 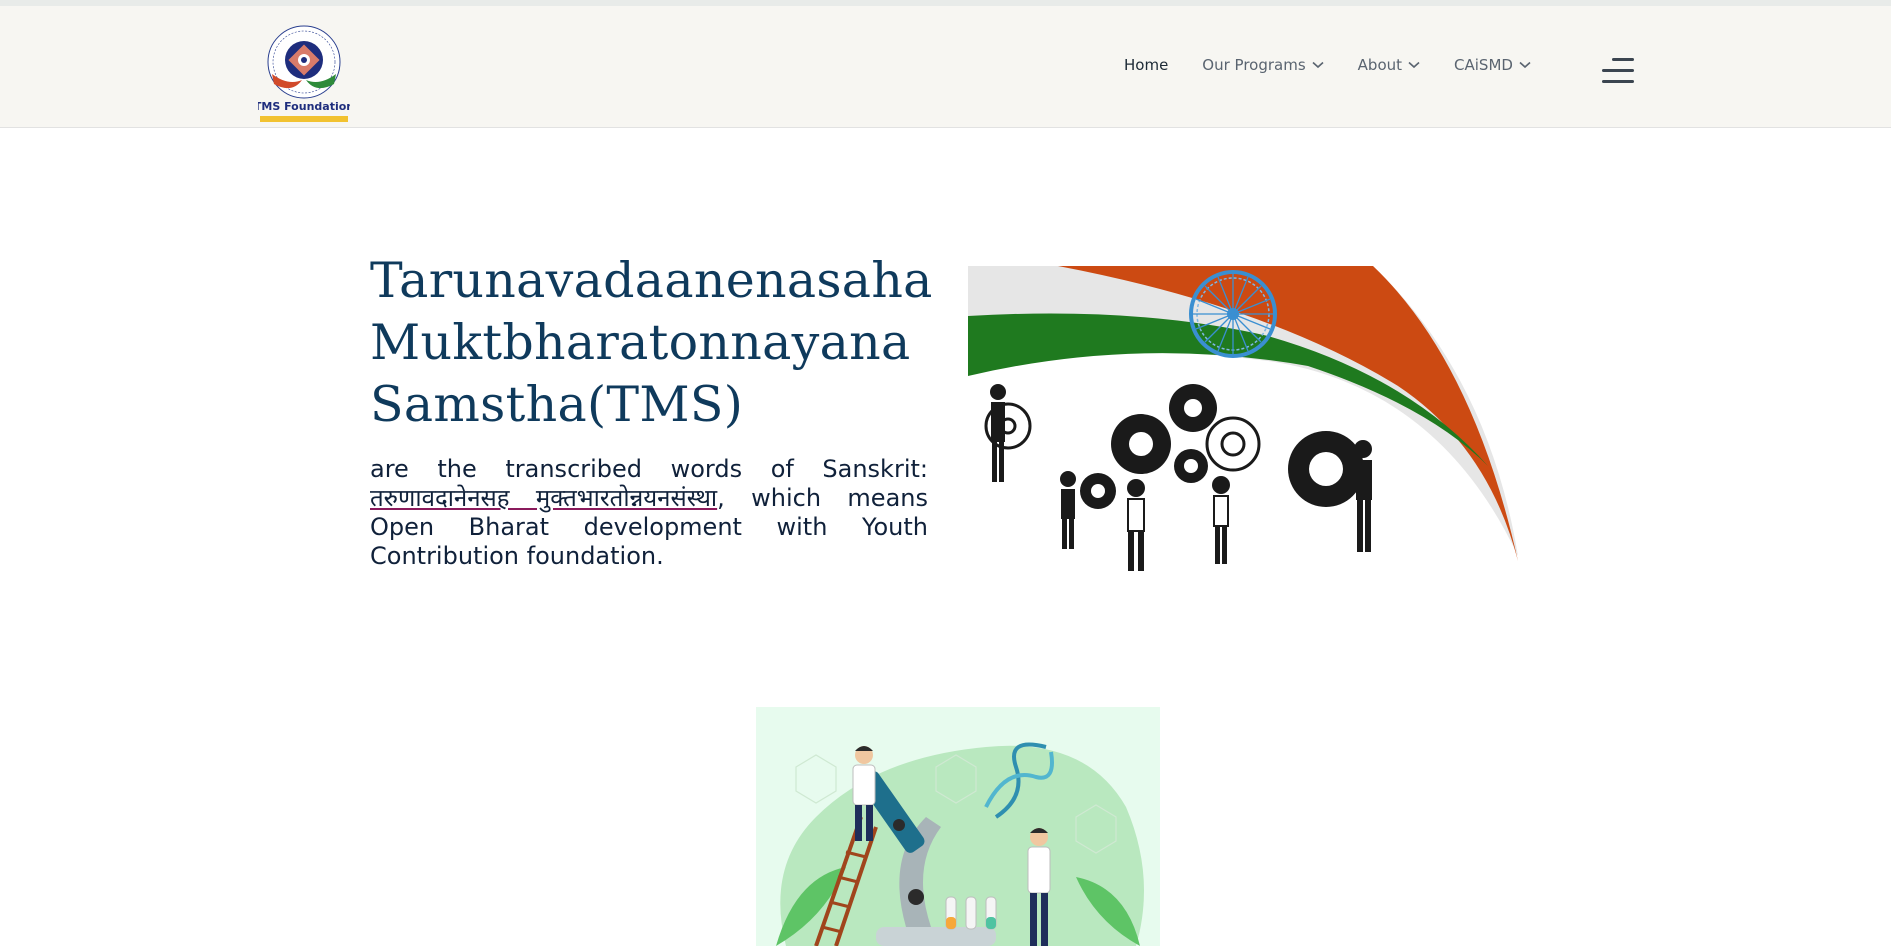 I want to click on nav-home: Home, so click(x=1146, y=65).